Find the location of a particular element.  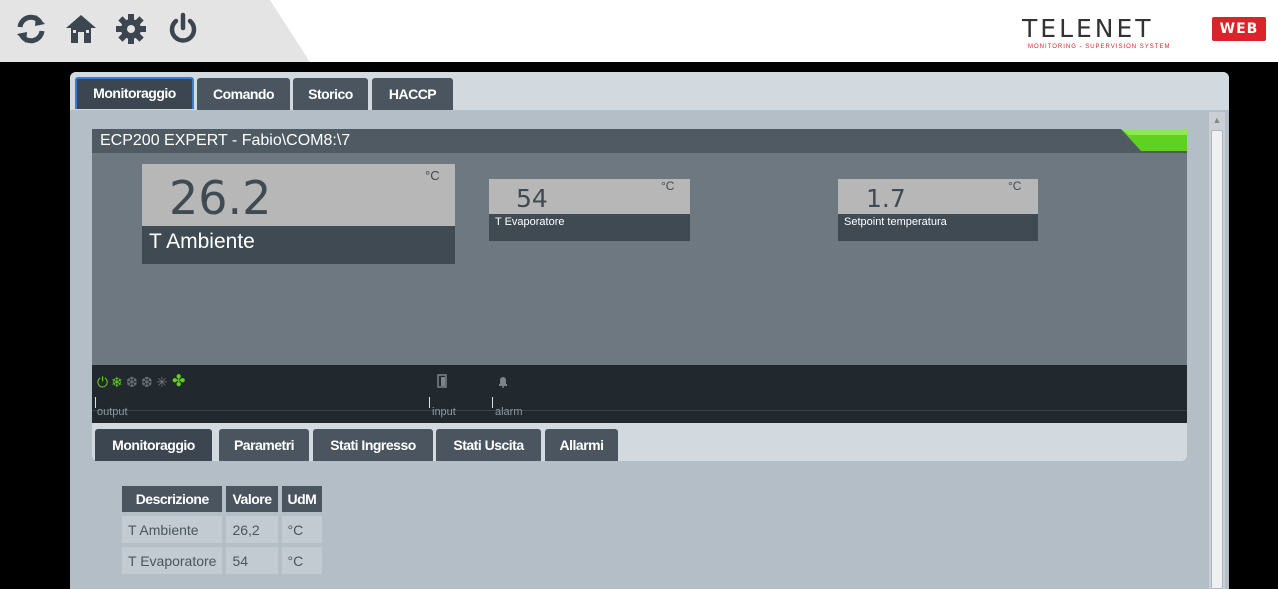

tab-comando: Comando is located at coordinates (243, 94).